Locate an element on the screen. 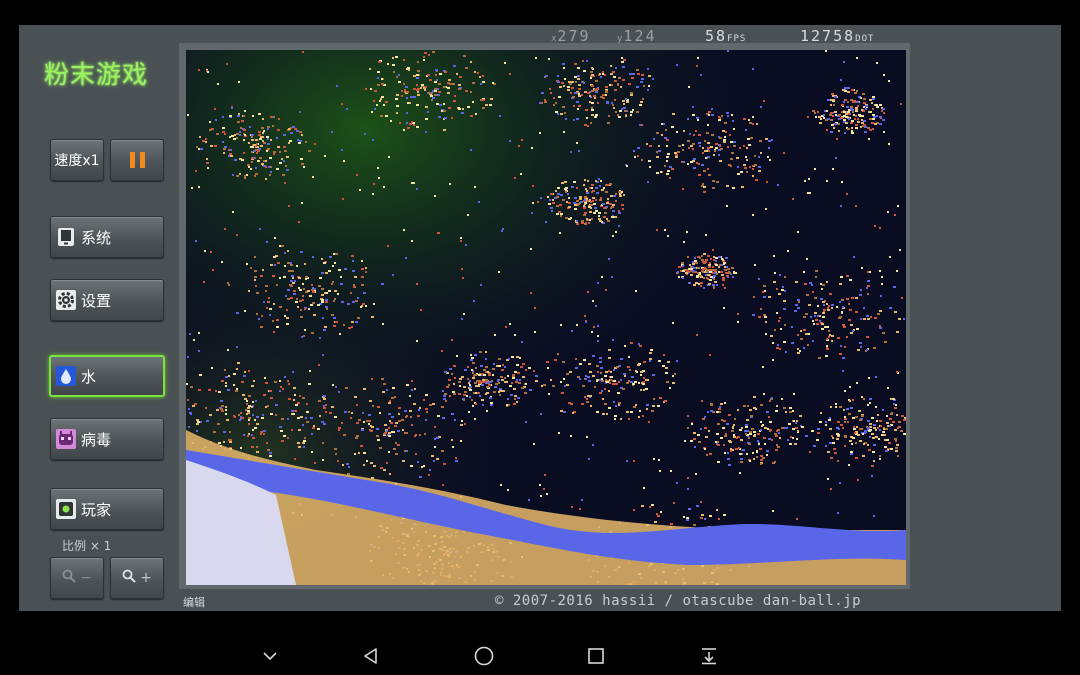 Image resolution: width=1080 pixels, height=675 pixels. player-icon is located at coordinates (66, 509).